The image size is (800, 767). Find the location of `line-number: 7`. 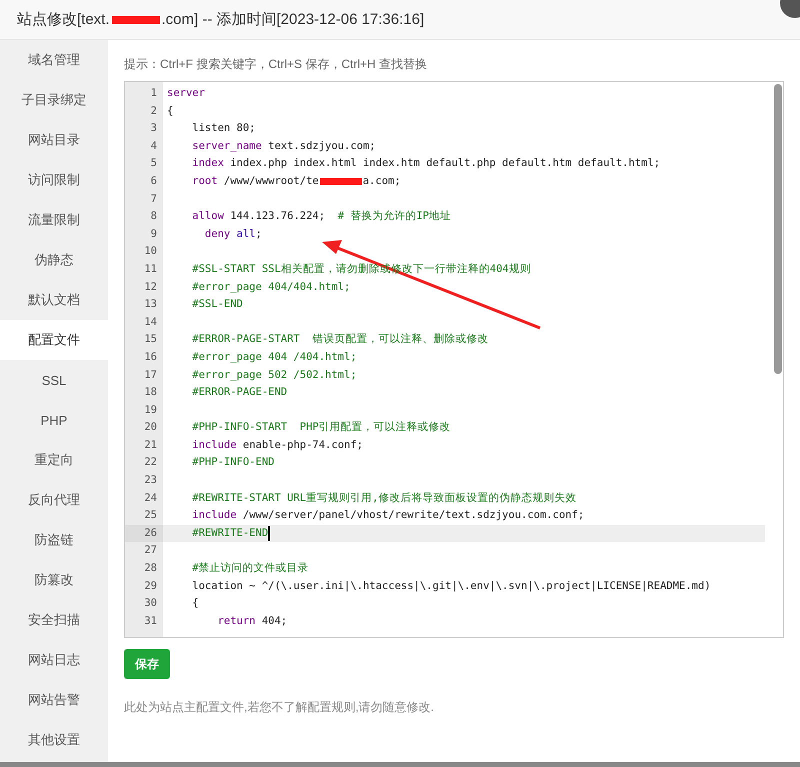

line-number: 7 is located at coordinates (154, 199).